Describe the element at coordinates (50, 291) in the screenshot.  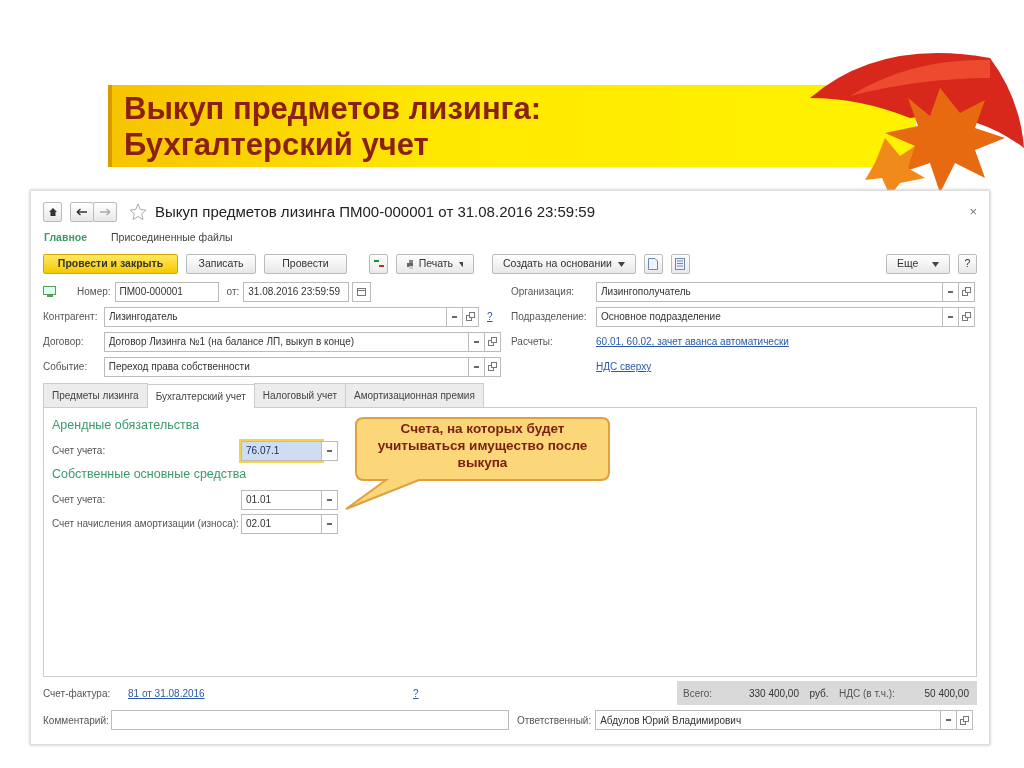
I see `monitor-icon` at that location.